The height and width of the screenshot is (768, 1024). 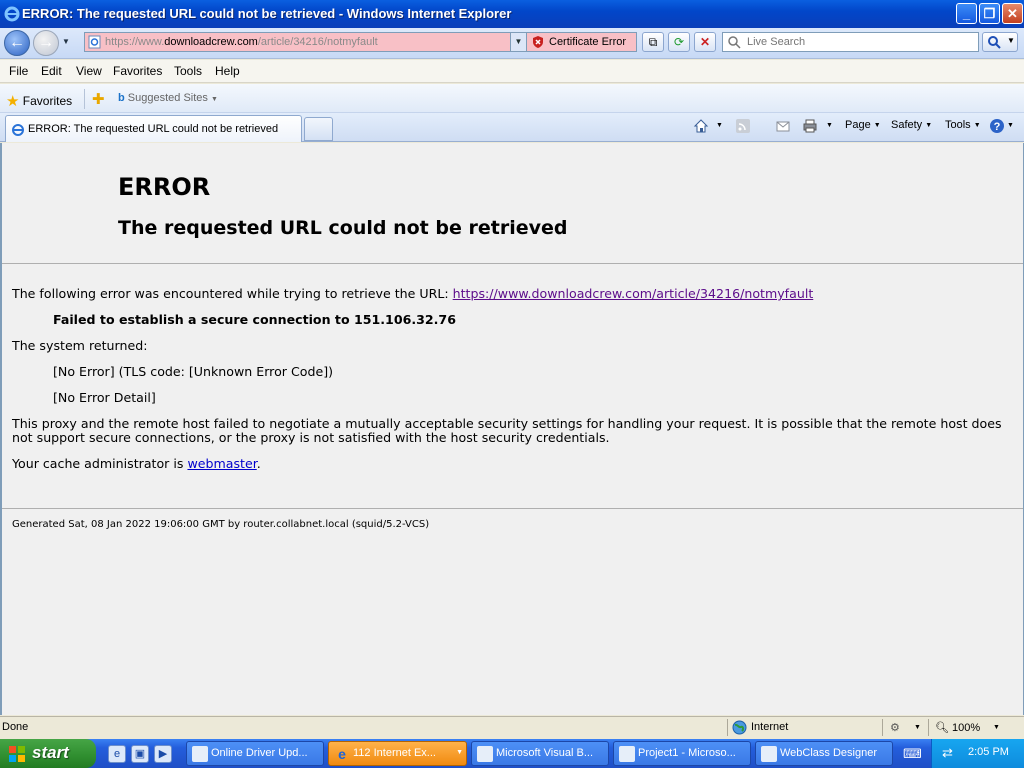 I want to click on driver-update-icon, so click(x=200, y=754).